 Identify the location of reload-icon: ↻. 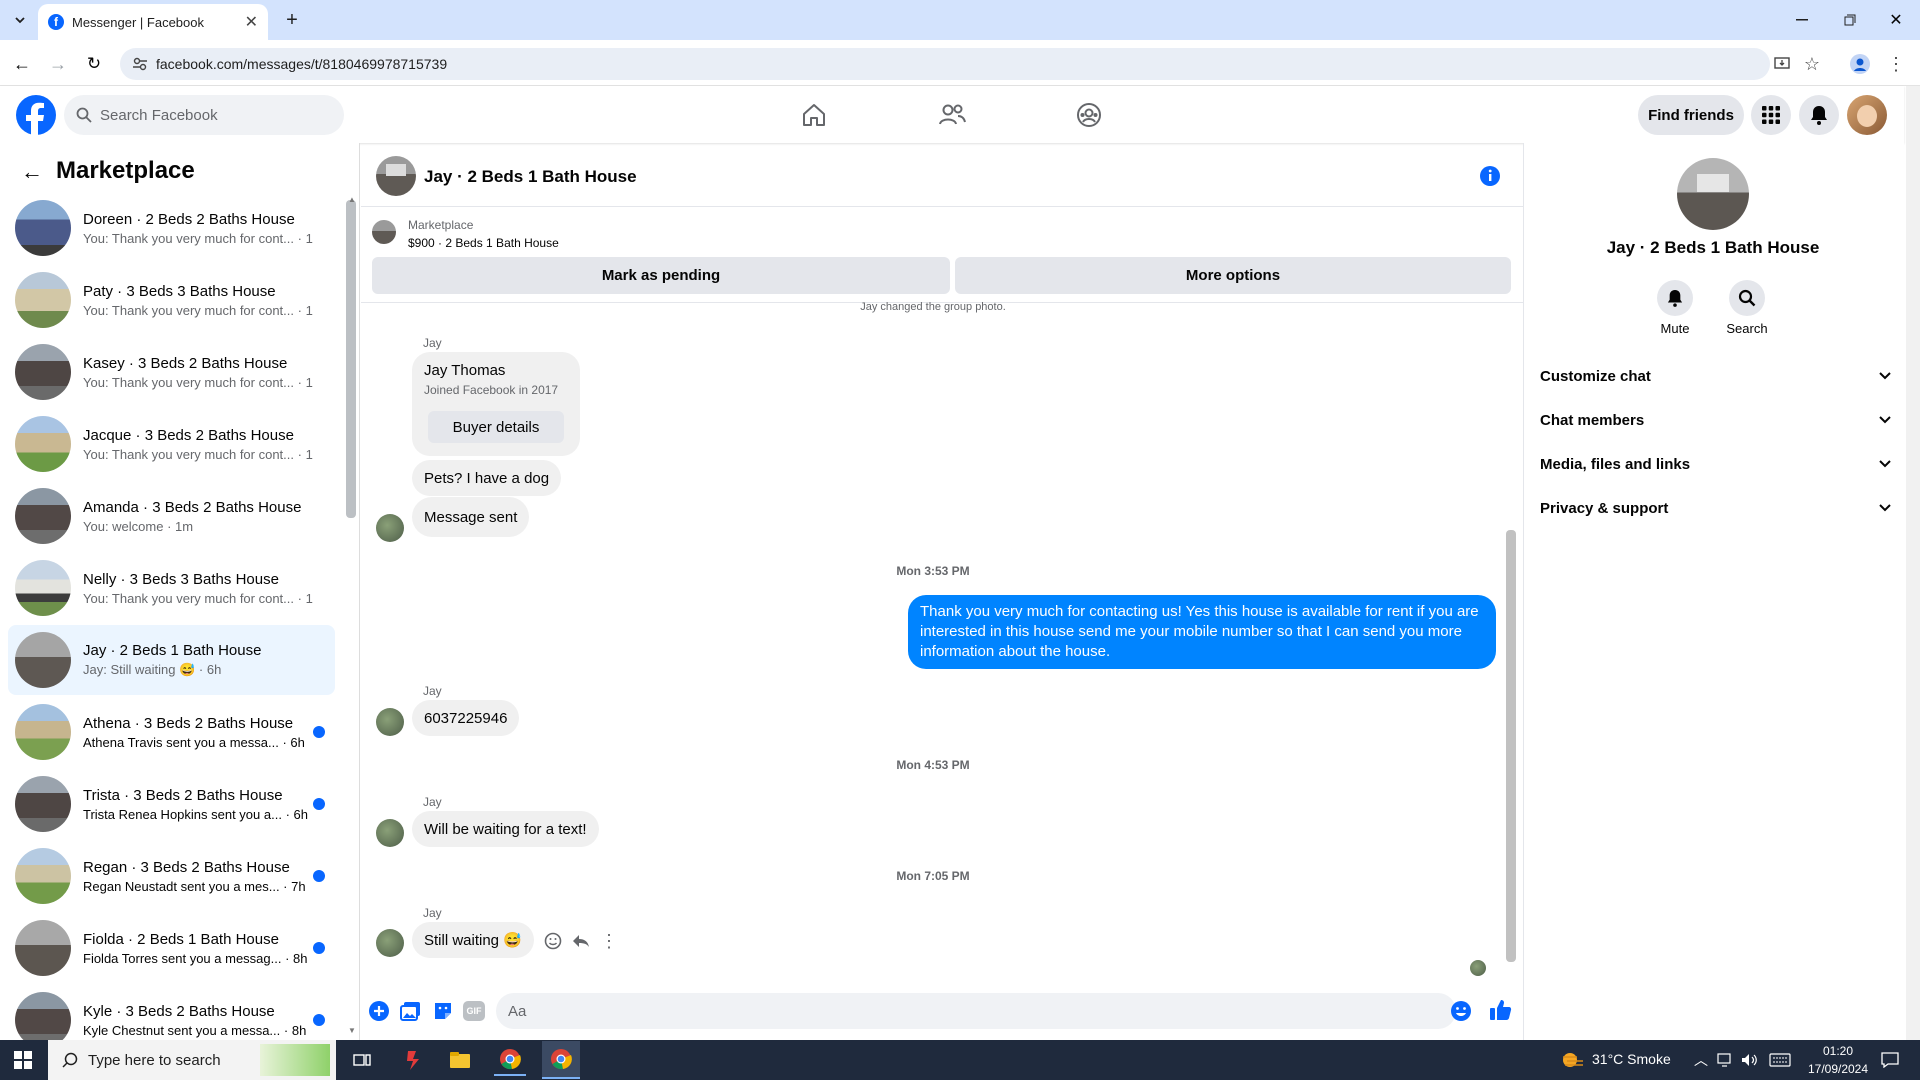
(94, 64).